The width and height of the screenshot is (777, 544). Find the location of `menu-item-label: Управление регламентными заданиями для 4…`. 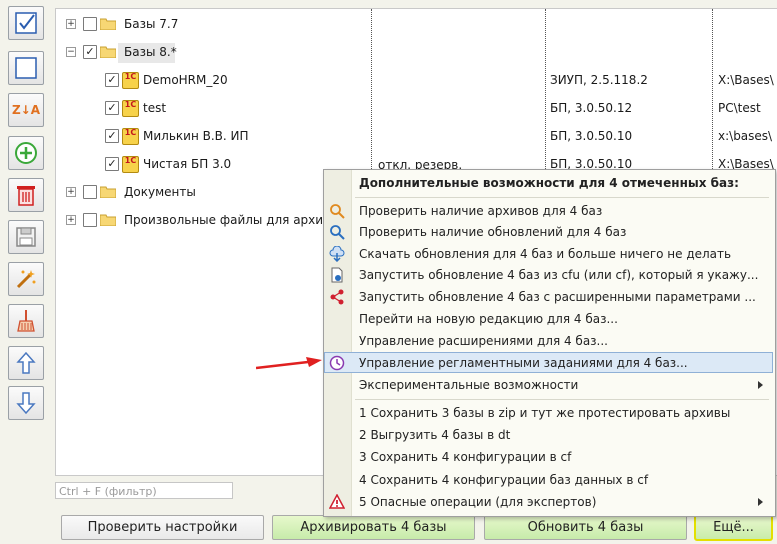

menu-item-label: Управление регламентными заданиями для 4… is located at coordinates (523, 363).